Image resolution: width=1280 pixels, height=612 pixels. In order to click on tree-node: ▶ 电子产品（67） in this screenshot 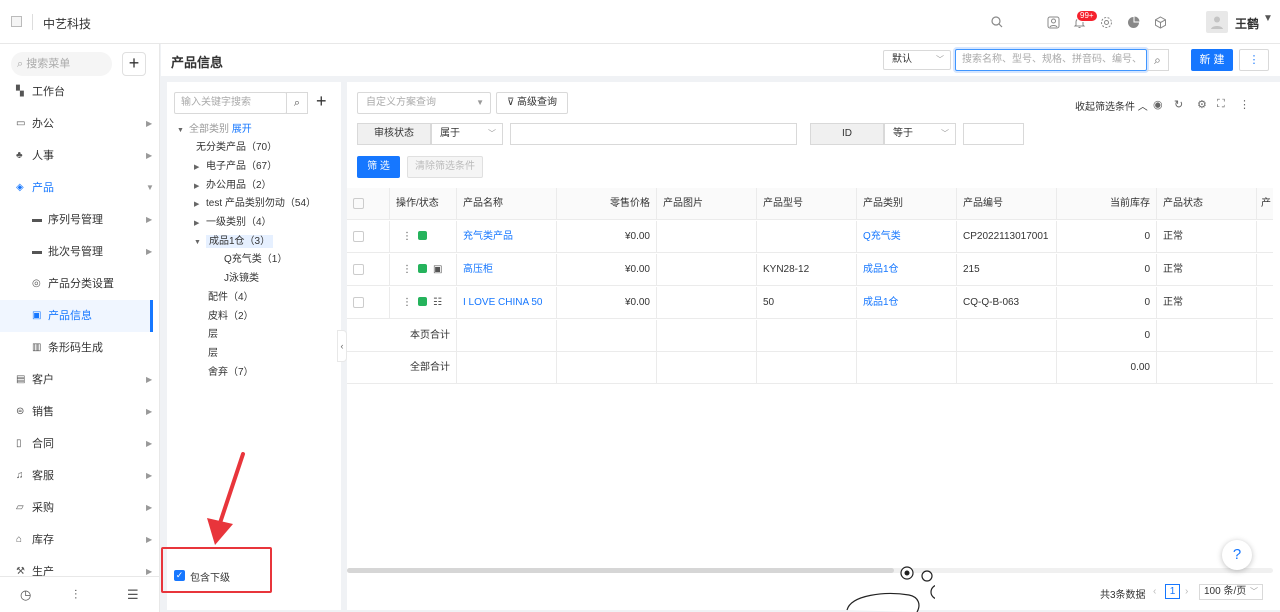, I will do `click(235, 168)`.